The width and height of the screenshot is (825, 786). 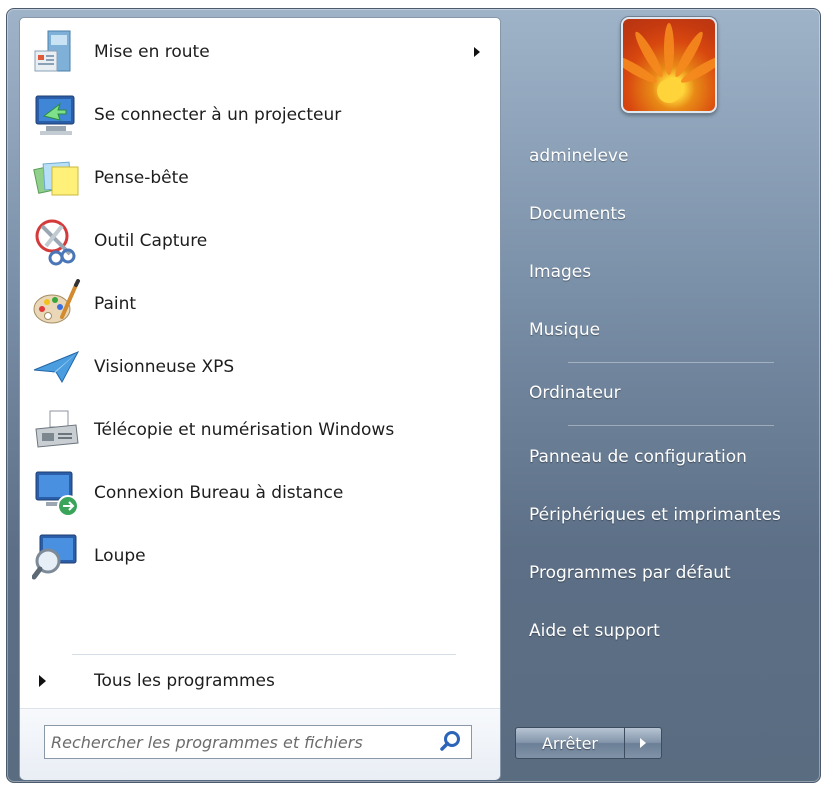 What do you see at coordinates (451, 742) in the screenshot?
I see `search-icon` at bounding box center [451, 742].